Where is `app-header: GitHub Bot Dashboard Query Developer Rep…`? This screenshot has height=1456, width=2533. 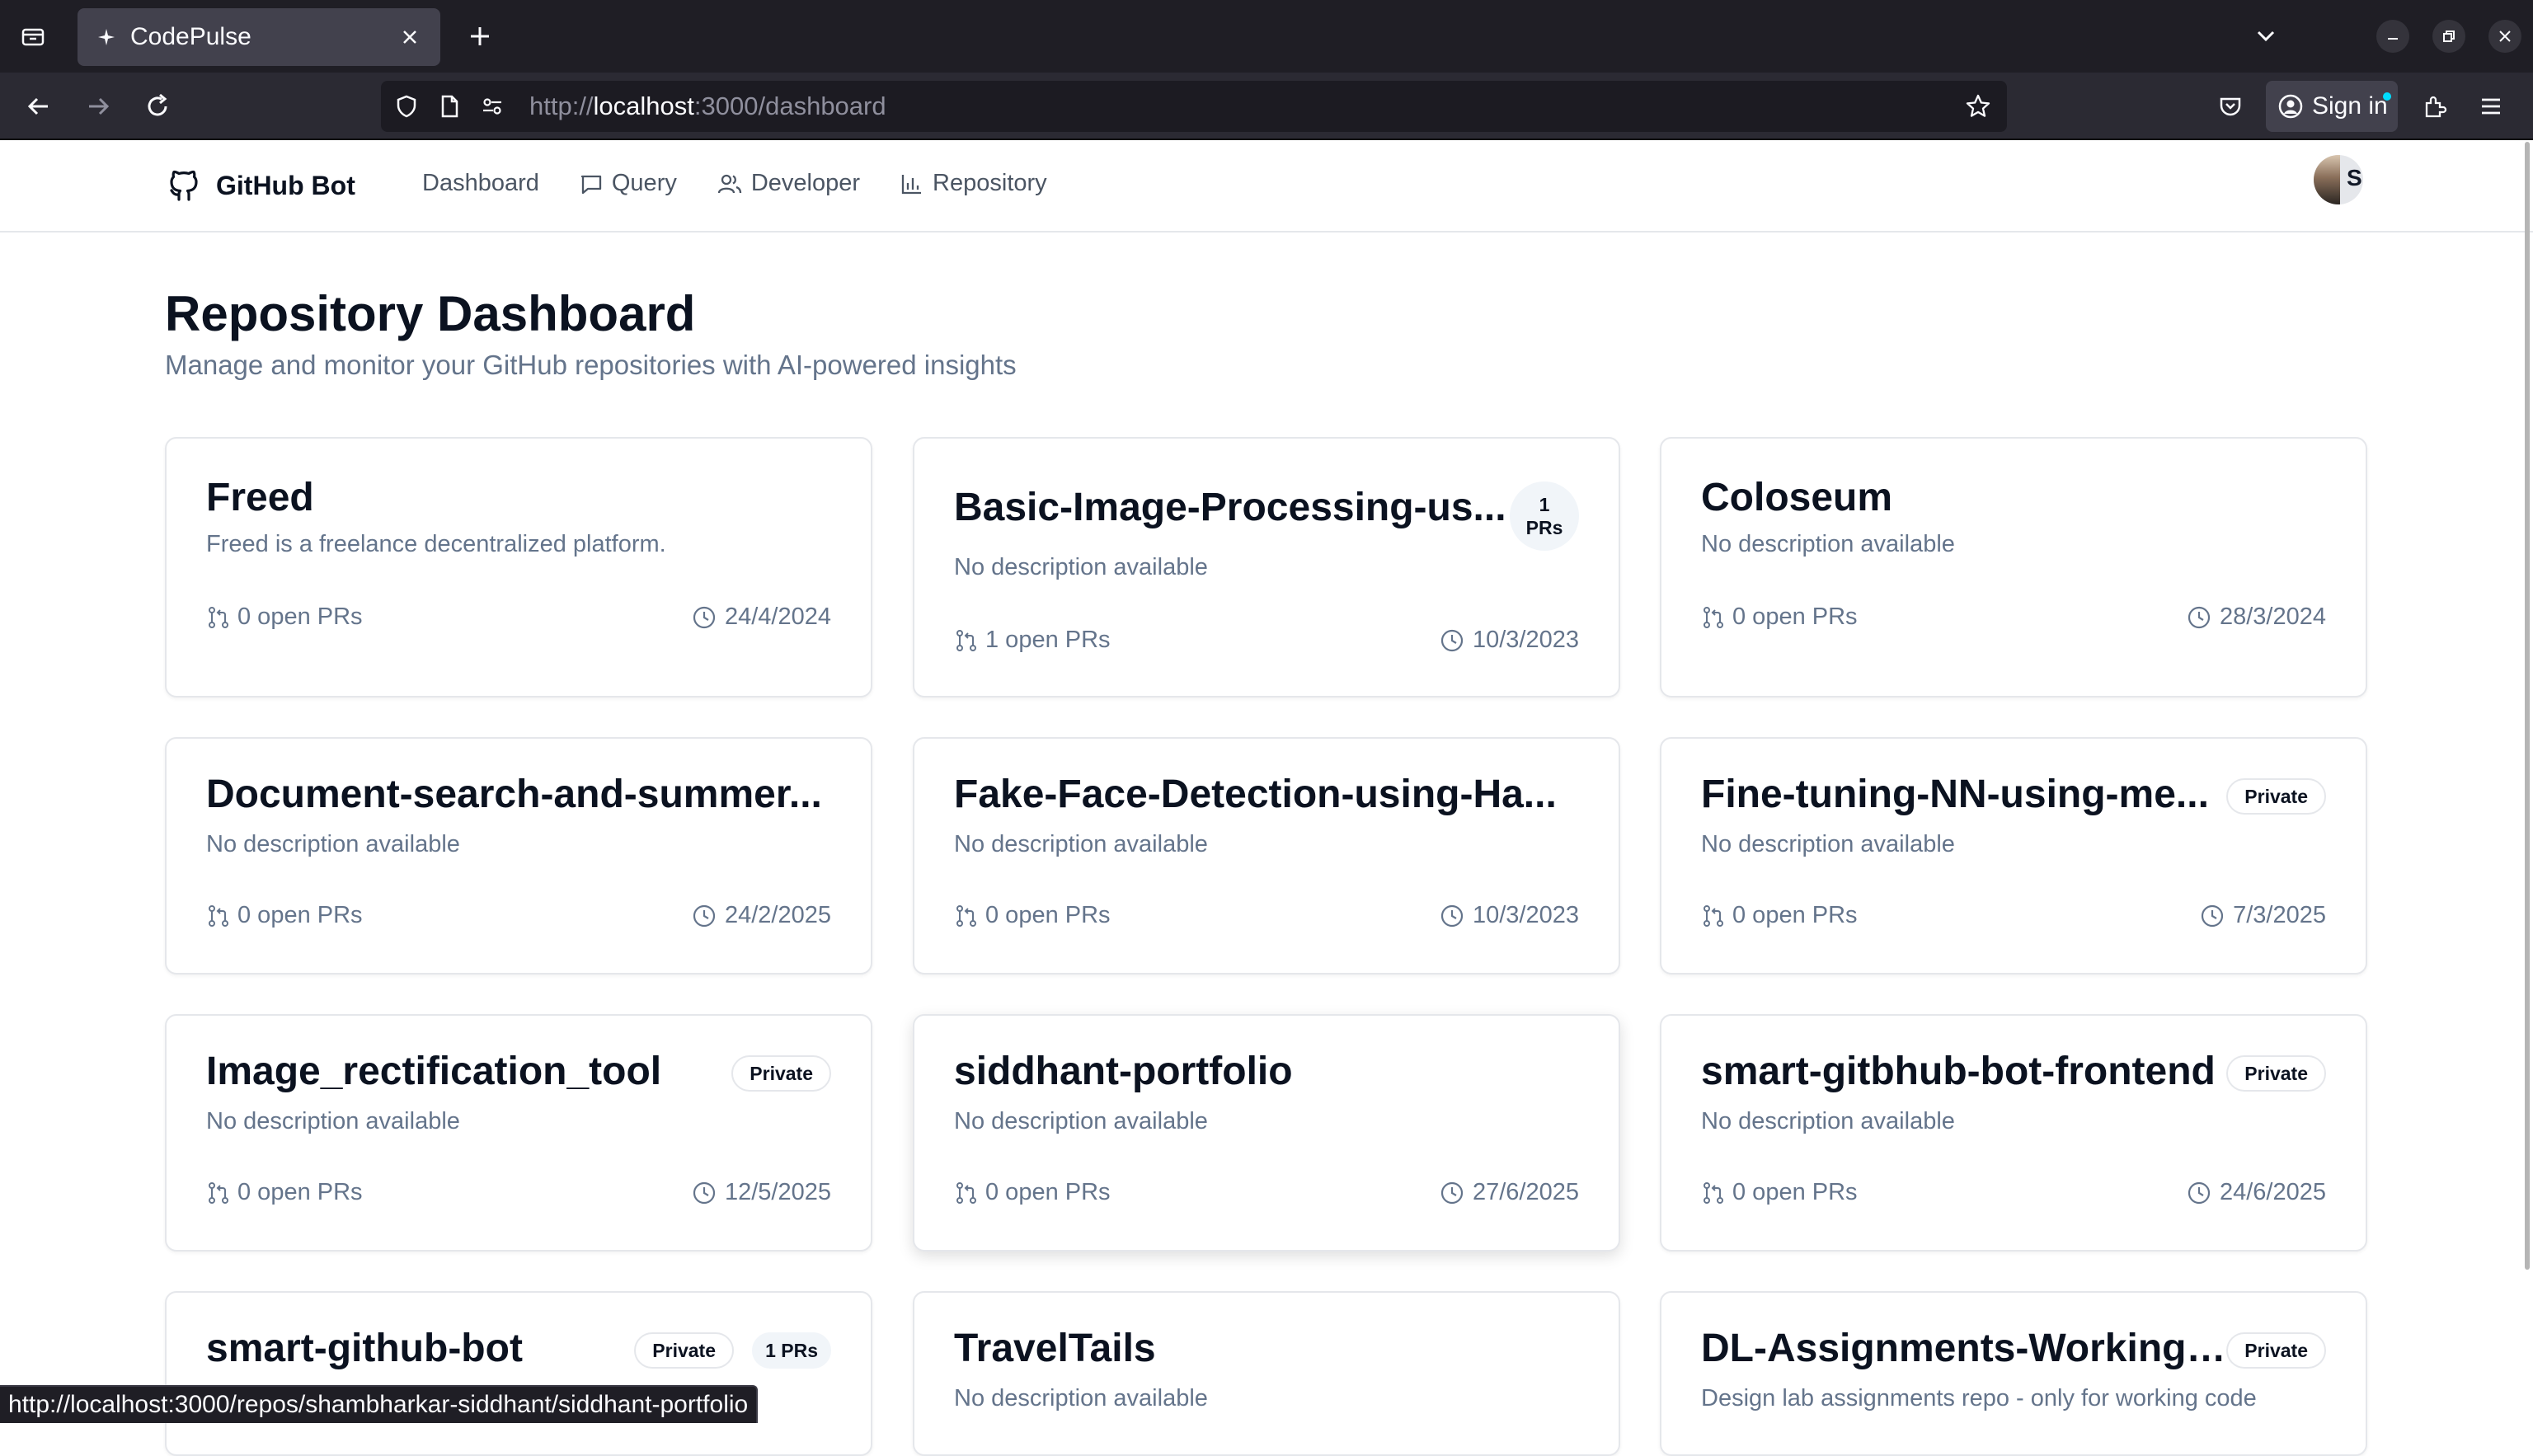
app-header: GitHub Bot Dashboard Query Developer Rep… is located at coordinates (1266, 186).